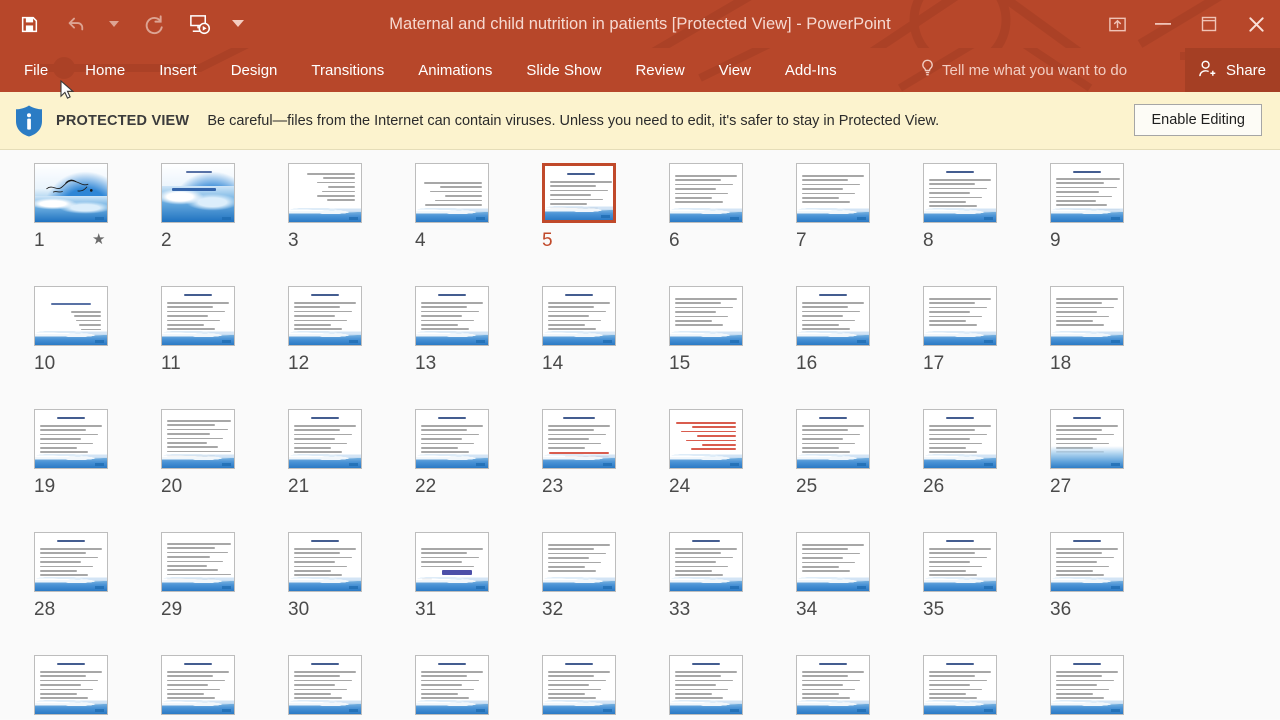  What do you see at coordinates (75, 24) in the screenshot?
I see `undo-icon` at bounding box center [75, 24].